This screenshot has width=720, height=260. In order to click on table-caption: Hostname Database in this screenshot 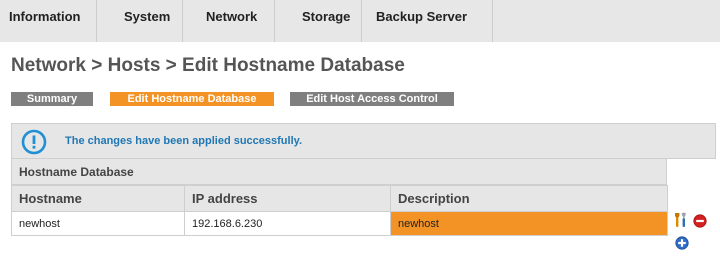, I will do `click(339, 172)`.